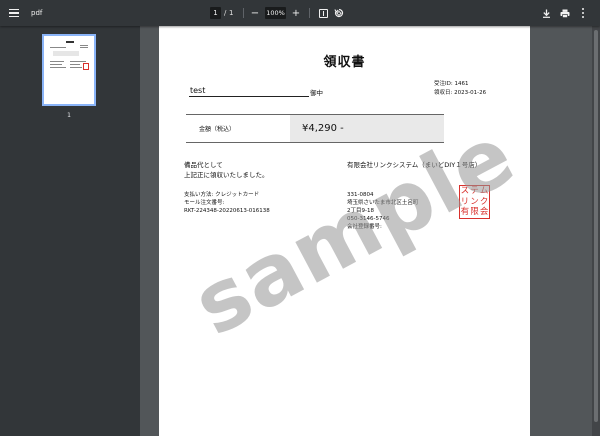  Describe the element at coordinates (226, 170) in the screenshot. I see `purpose-text: 備品代として 上記正に領収いたしました。` at that location.